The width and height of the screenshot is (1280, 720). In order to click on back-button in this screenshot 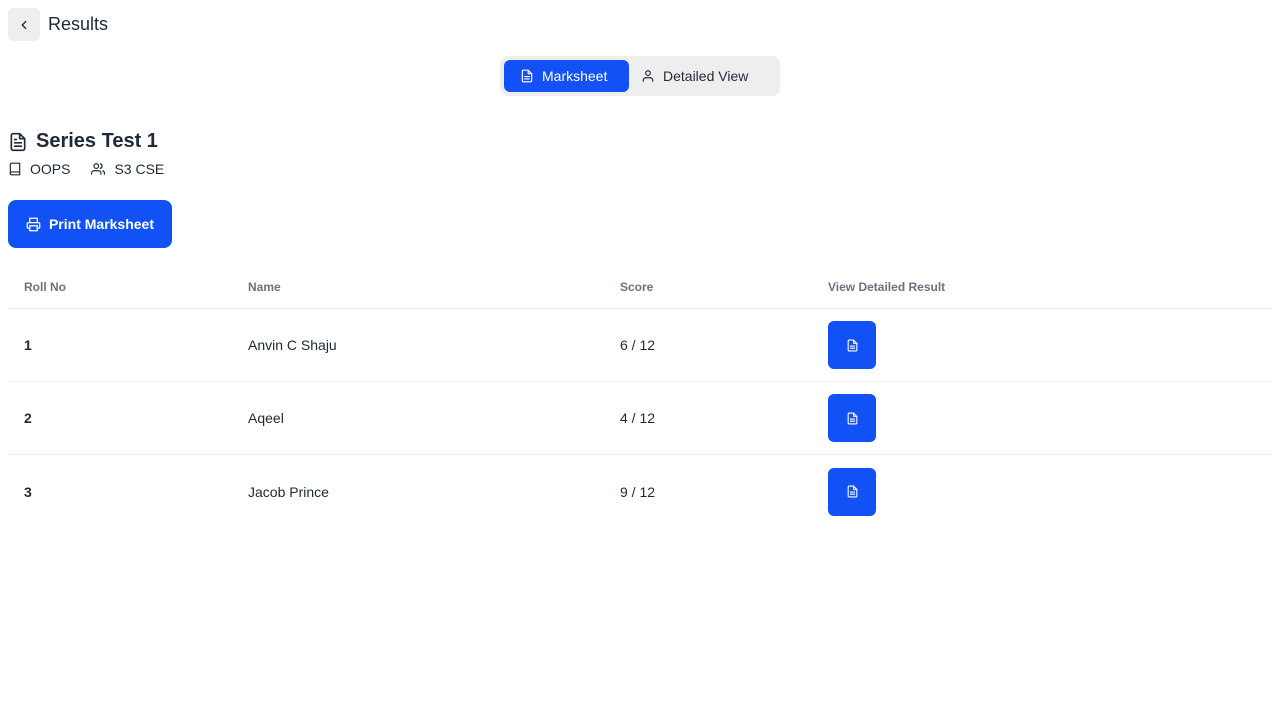, I will do `click(24, 24)`.